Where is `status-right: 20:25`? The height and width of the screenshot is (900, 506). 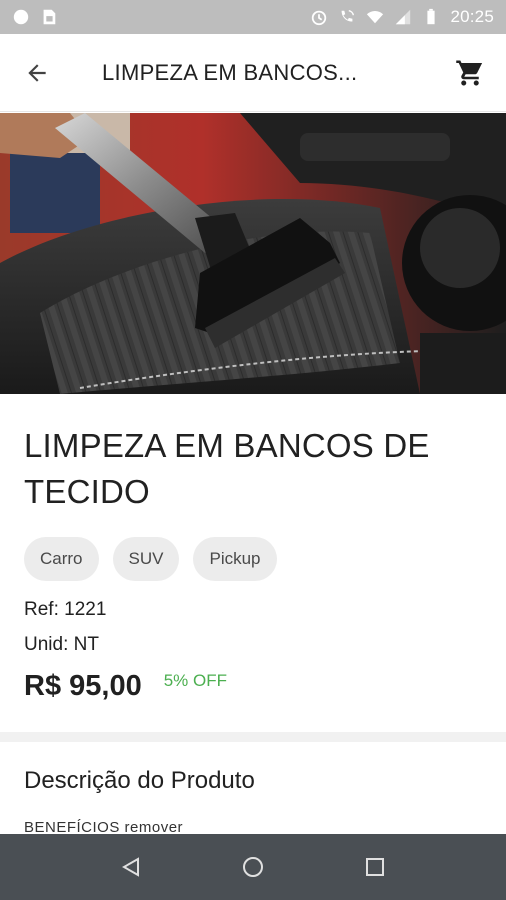
status-right: 20:25 is located at coordinates (402, 17).